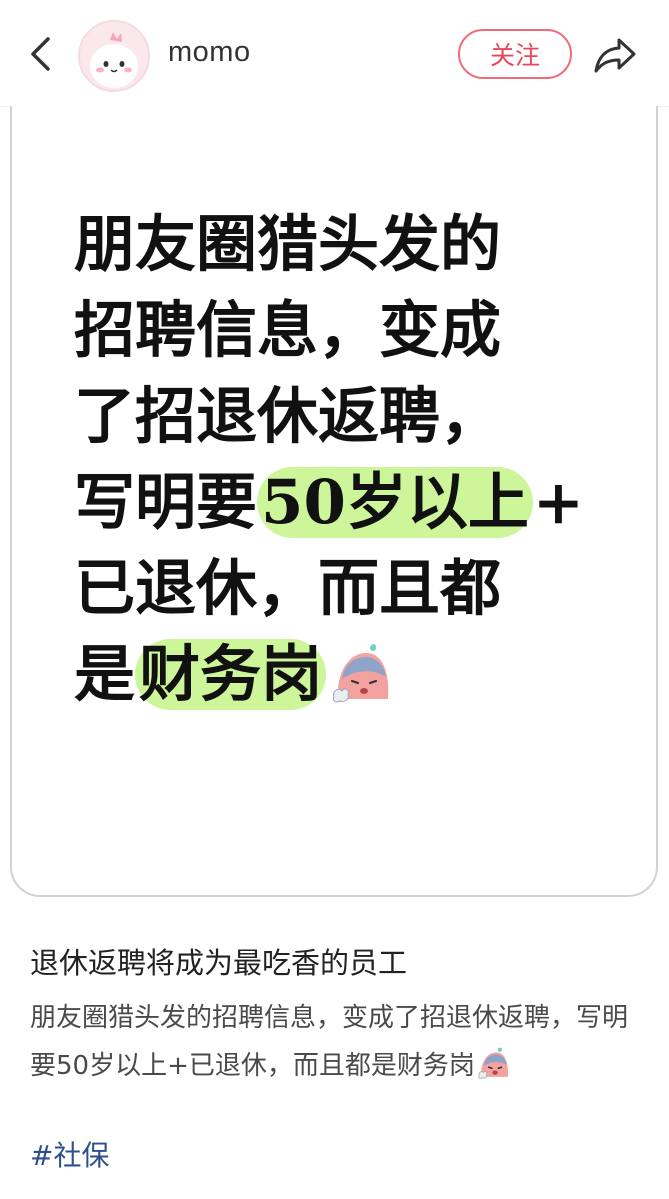 Image resolution: width=669 pixels, height=1199 pixels. What do you see at coordinates (166, 502) in the screenshot?
I see `image-text-segment: 写明要` at bounding box center [166, 502].